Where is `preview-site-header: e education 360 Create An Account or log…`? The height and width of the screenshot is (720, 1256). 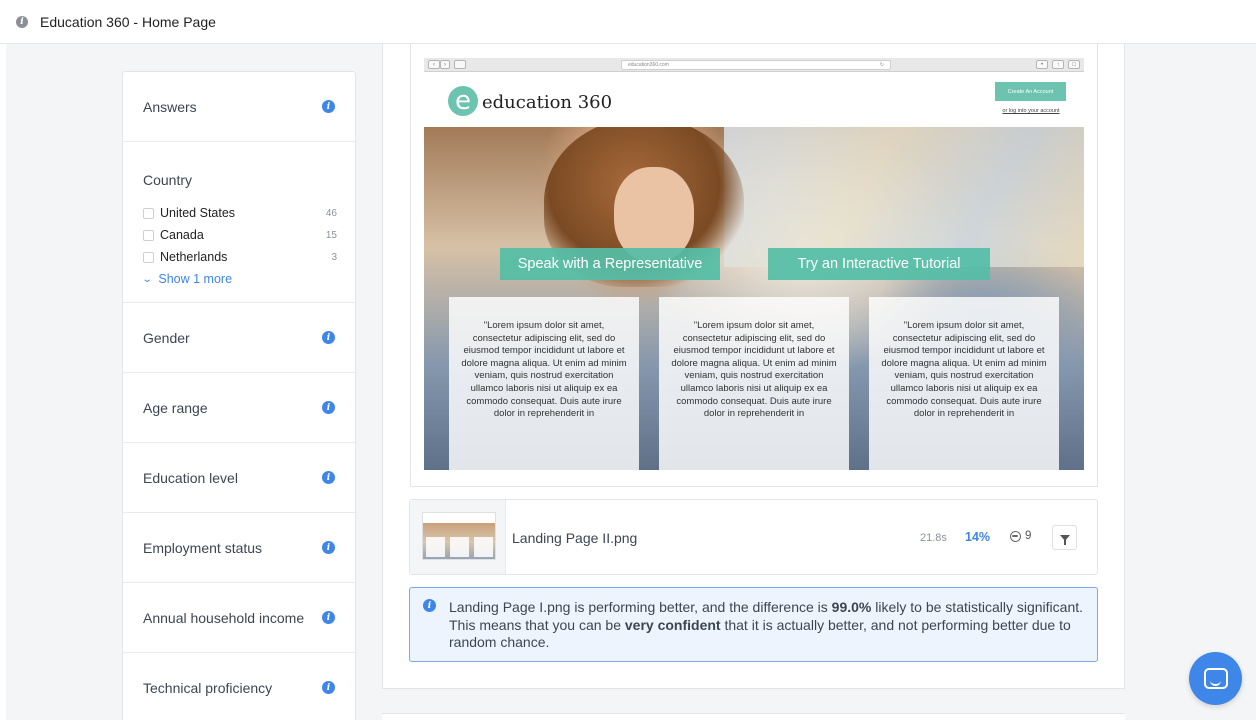 preview-site-header: e education 360 Create An Account or log… is located at coordinates (754, 99).